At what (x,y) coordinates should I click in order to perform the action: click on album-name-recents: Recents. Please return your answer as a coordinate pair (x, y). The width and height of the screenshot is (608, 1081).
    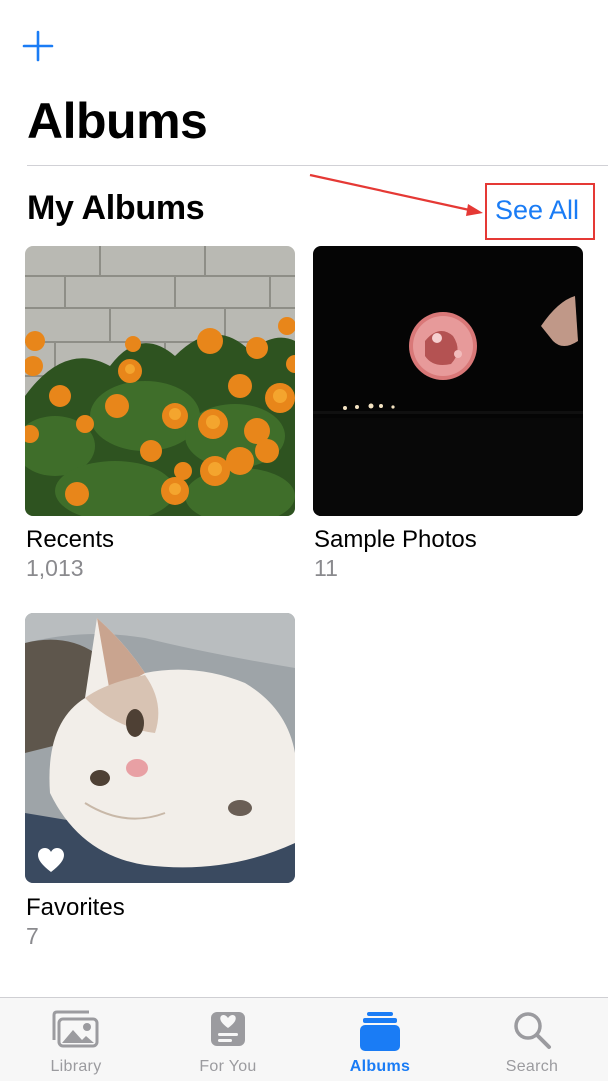
    Looking at the image, I should click on (70, 539).